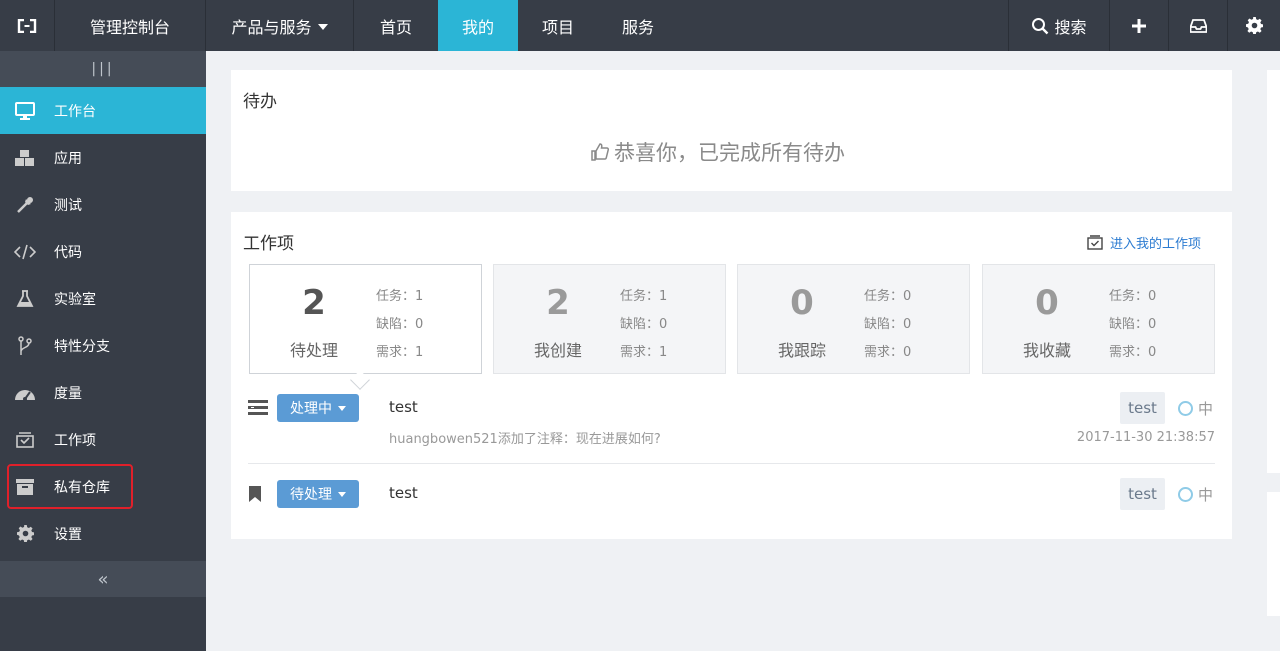 Image resolution: width=1280 pixels, height=651 pixels. I want to click on sidebar-item-lab: 实验室, so click(103, 298).